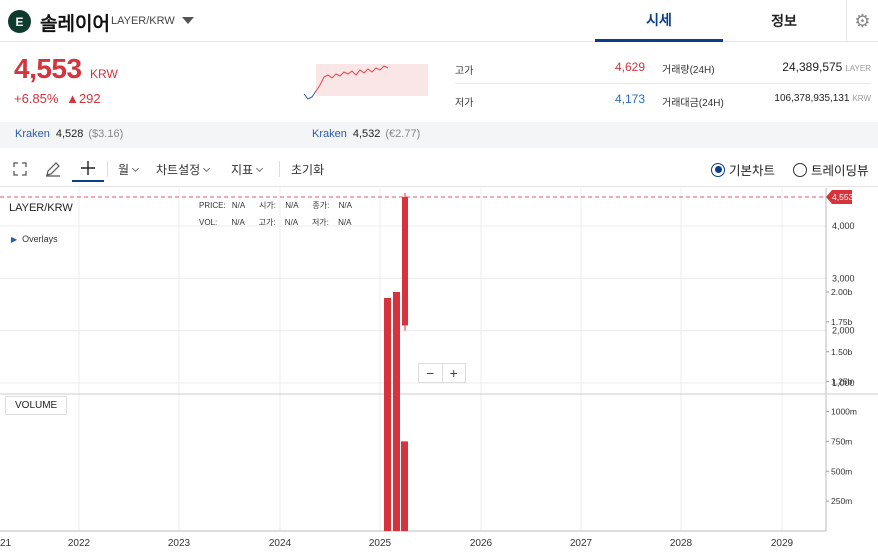  I want to click on indicators-button: 지표, so click(247, 169).